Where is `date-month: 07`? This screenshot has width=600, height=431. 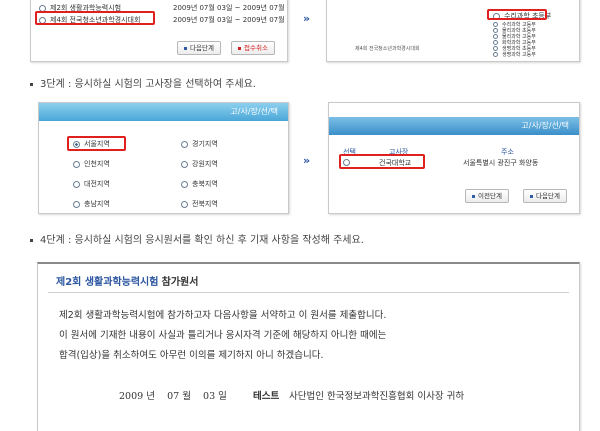
date-month: 07 is located at coordinates (173, 396).